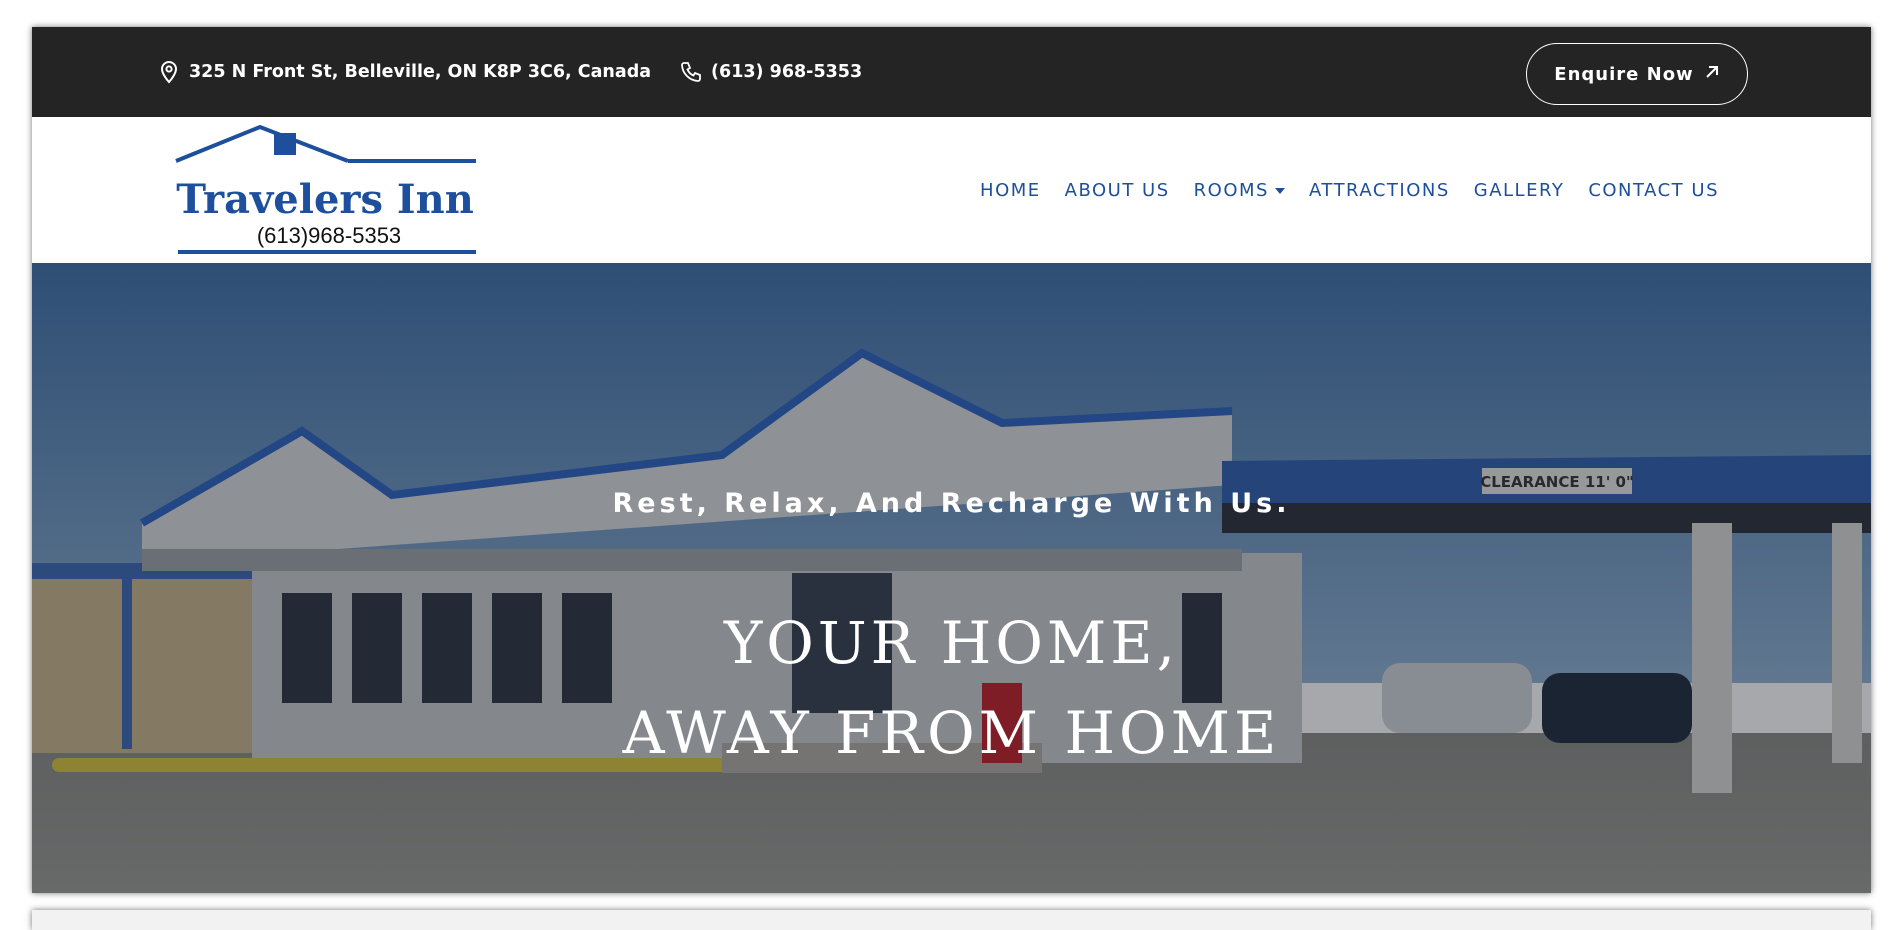 The width and height of the screenshot is (1902, 930). Describe the element at coordinates (951, 733) in the screenshot. I see `hero-headline-line2: AWAY FROM HOME` at that location.